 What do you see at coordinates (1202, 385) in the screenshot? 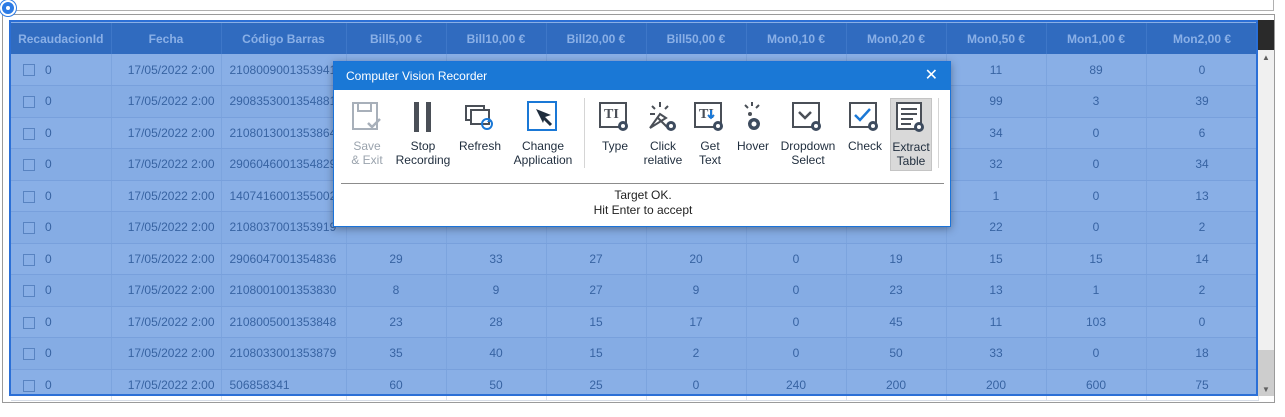
I see `table-cell: 75` at bounding box center [1202, 385].